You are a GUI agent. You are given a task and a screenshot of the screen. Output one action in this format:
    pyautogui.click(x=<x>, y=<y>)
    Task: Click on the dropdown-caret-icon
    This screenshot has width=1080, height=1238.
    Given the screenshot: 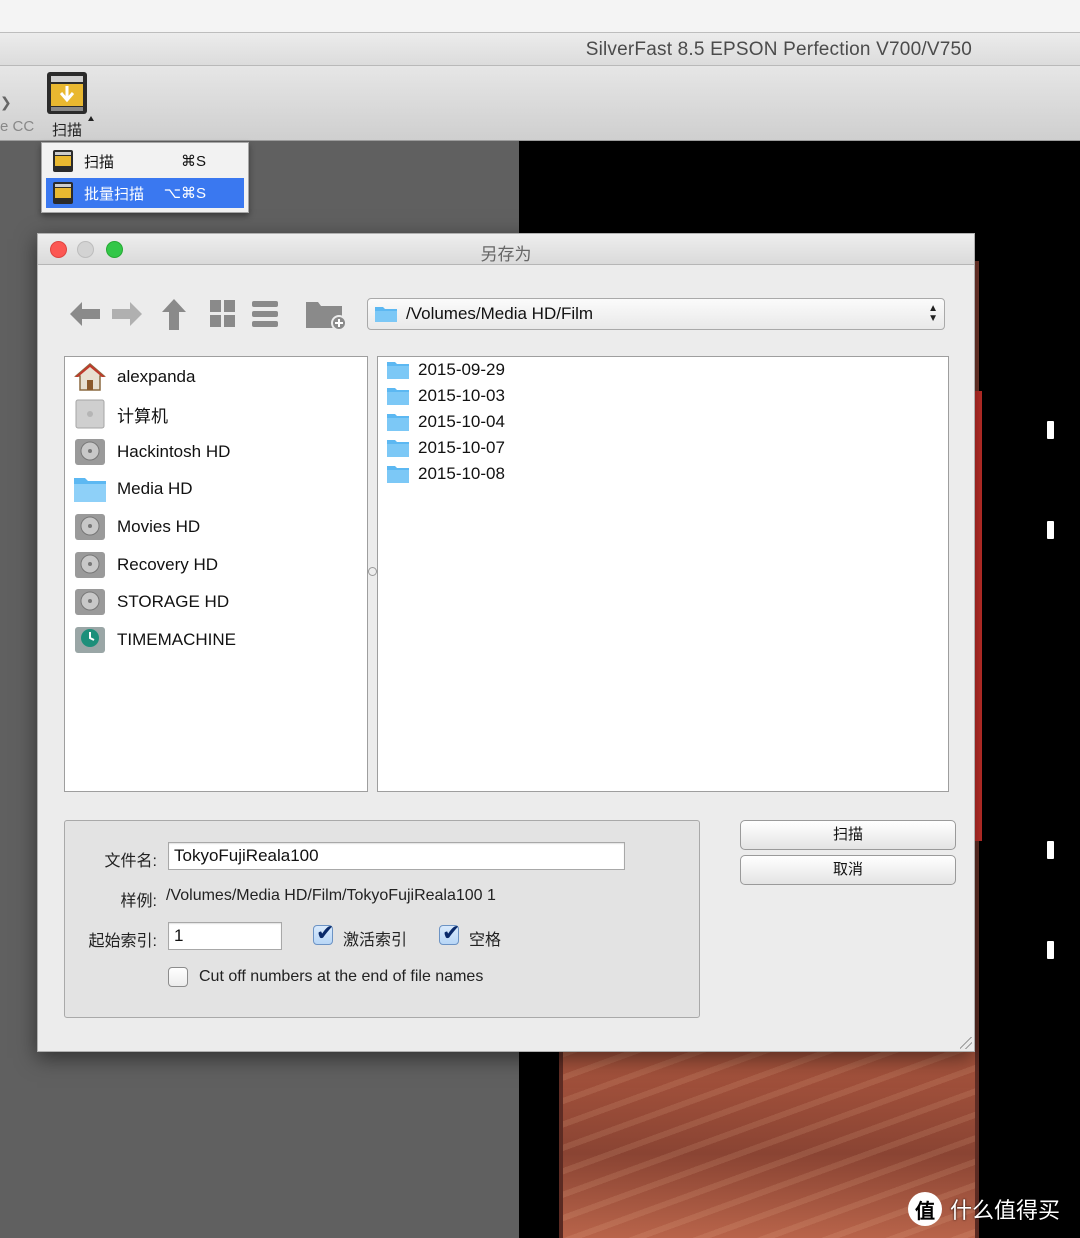 What is the action you would take?
    pyautogui.click(x=91, y=118)
    